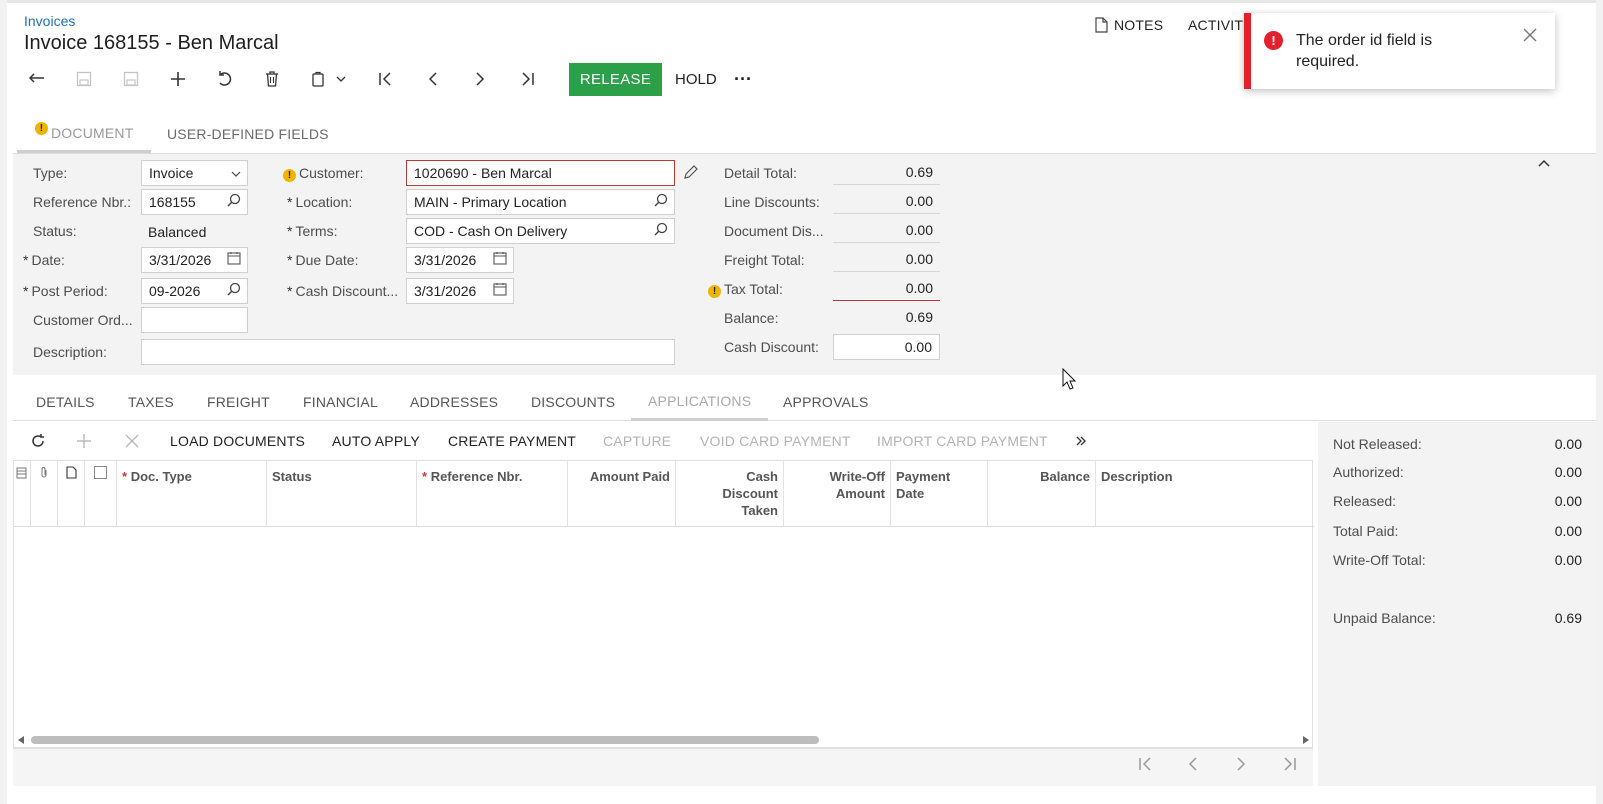 The width and height of the screenshot is (1603, 804). Describe the element at coordinates (225, 79) in the screenshot. I see `cancel-icon` at that location.